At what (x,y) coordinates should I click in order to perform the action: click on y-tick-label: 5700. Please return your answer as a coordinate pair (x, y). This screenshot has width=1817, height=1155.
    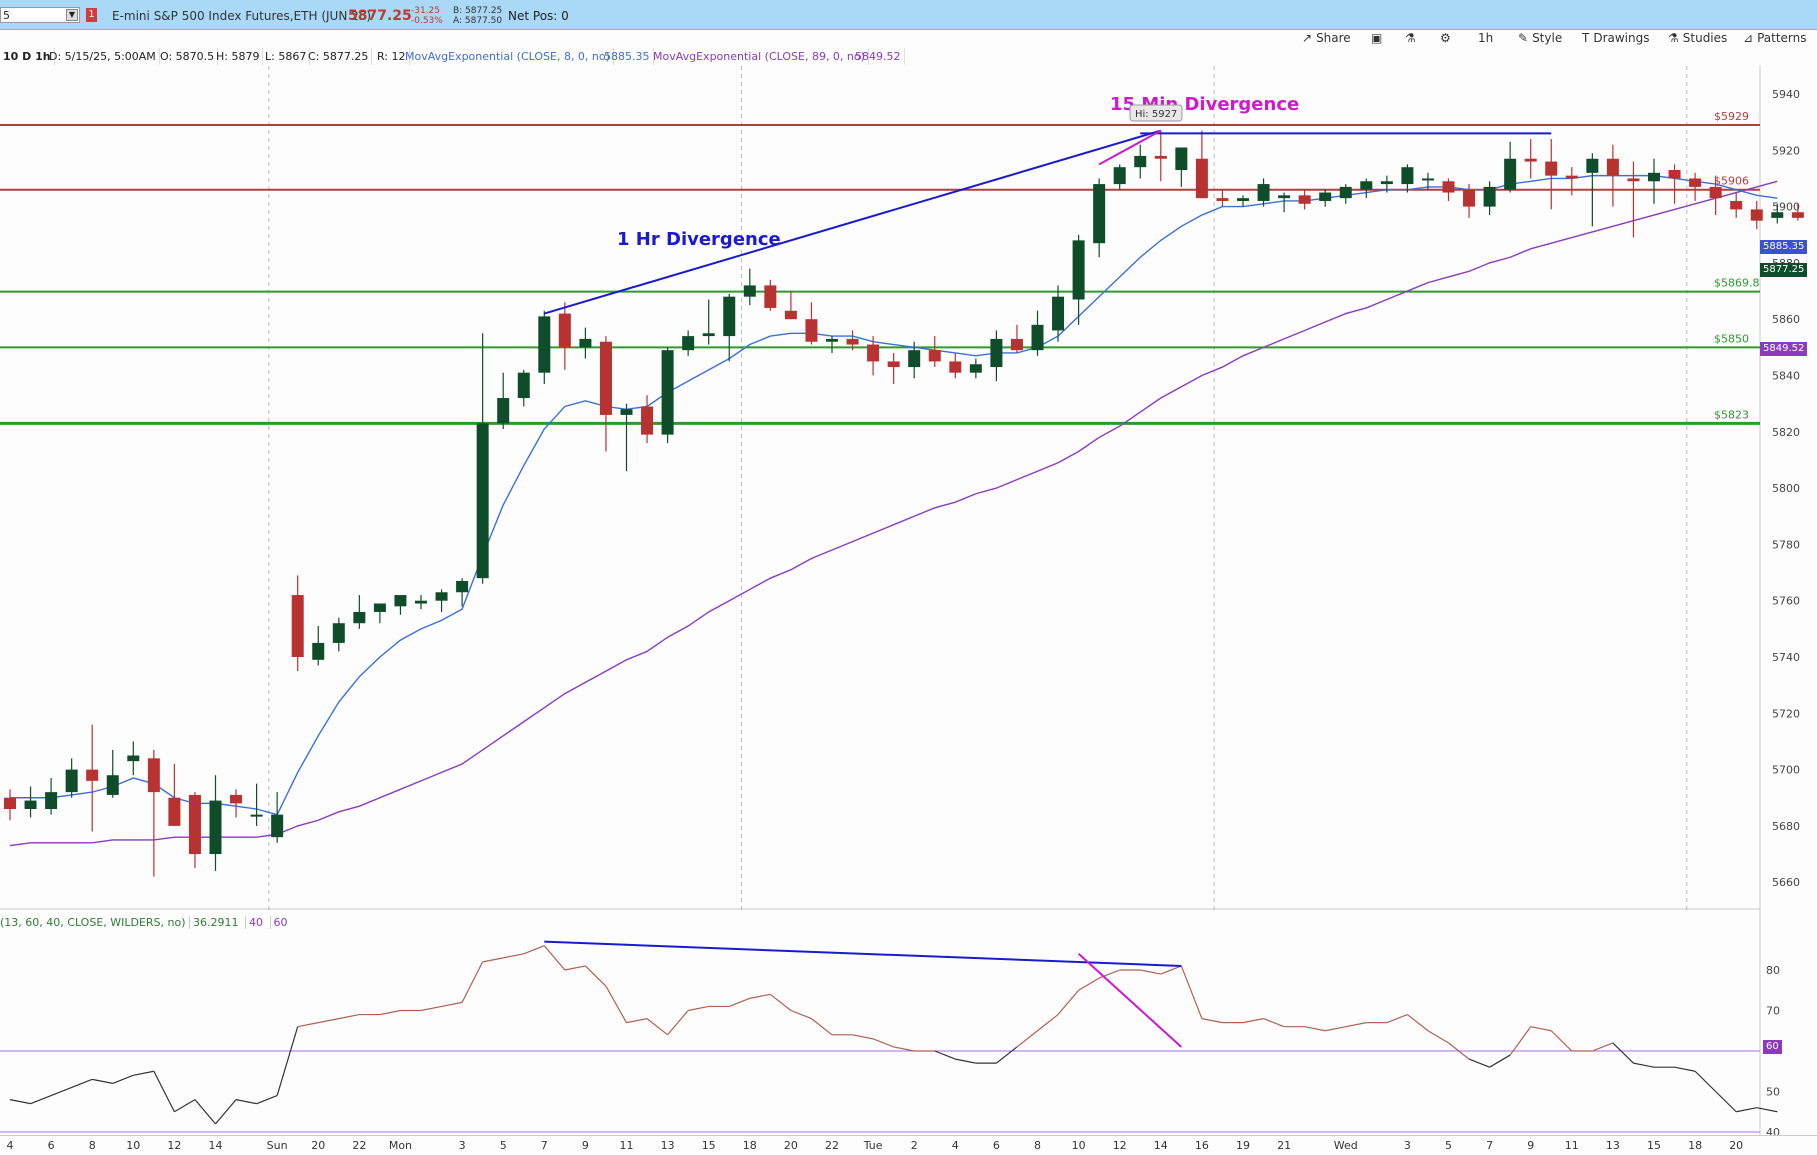
    Looking at the image, I should click on (1786, 770).